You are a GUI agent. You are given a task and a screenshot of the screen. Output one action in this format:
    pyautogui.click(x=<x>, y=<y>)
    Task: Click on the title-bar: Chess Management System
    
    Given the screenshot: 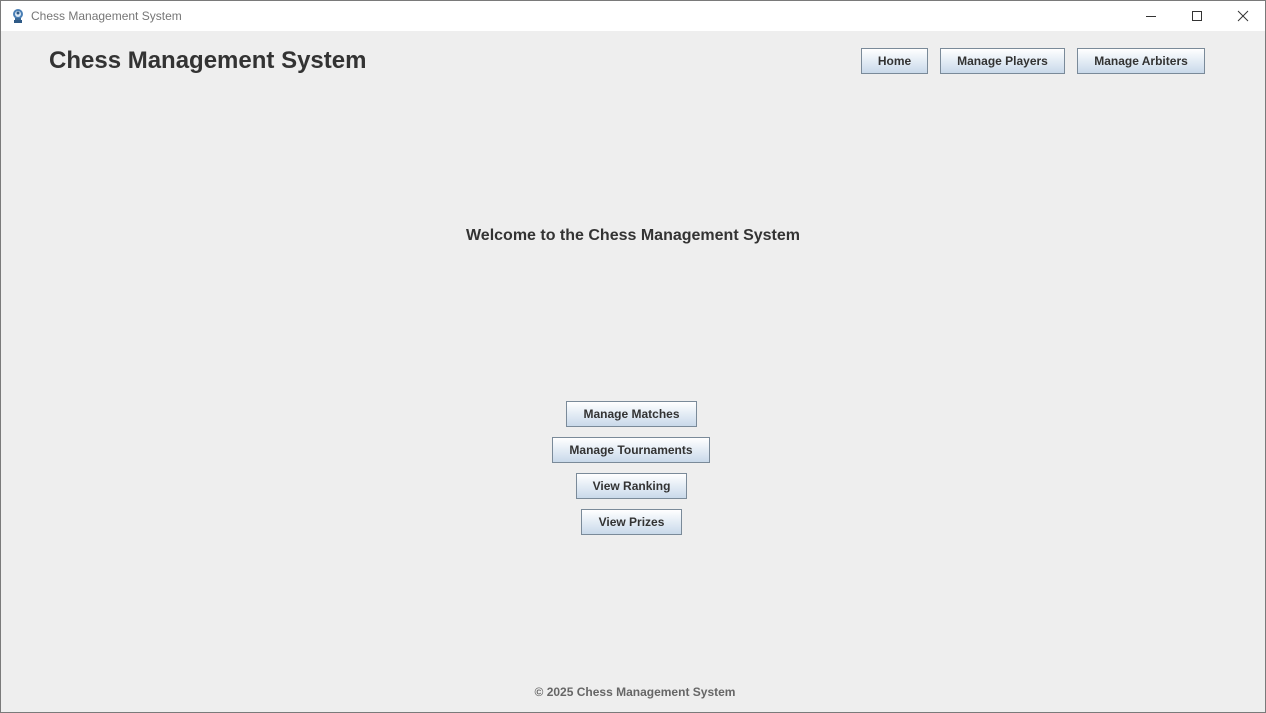 What is the action you would take?
    pyautogui.click(x=633, y=16)
    